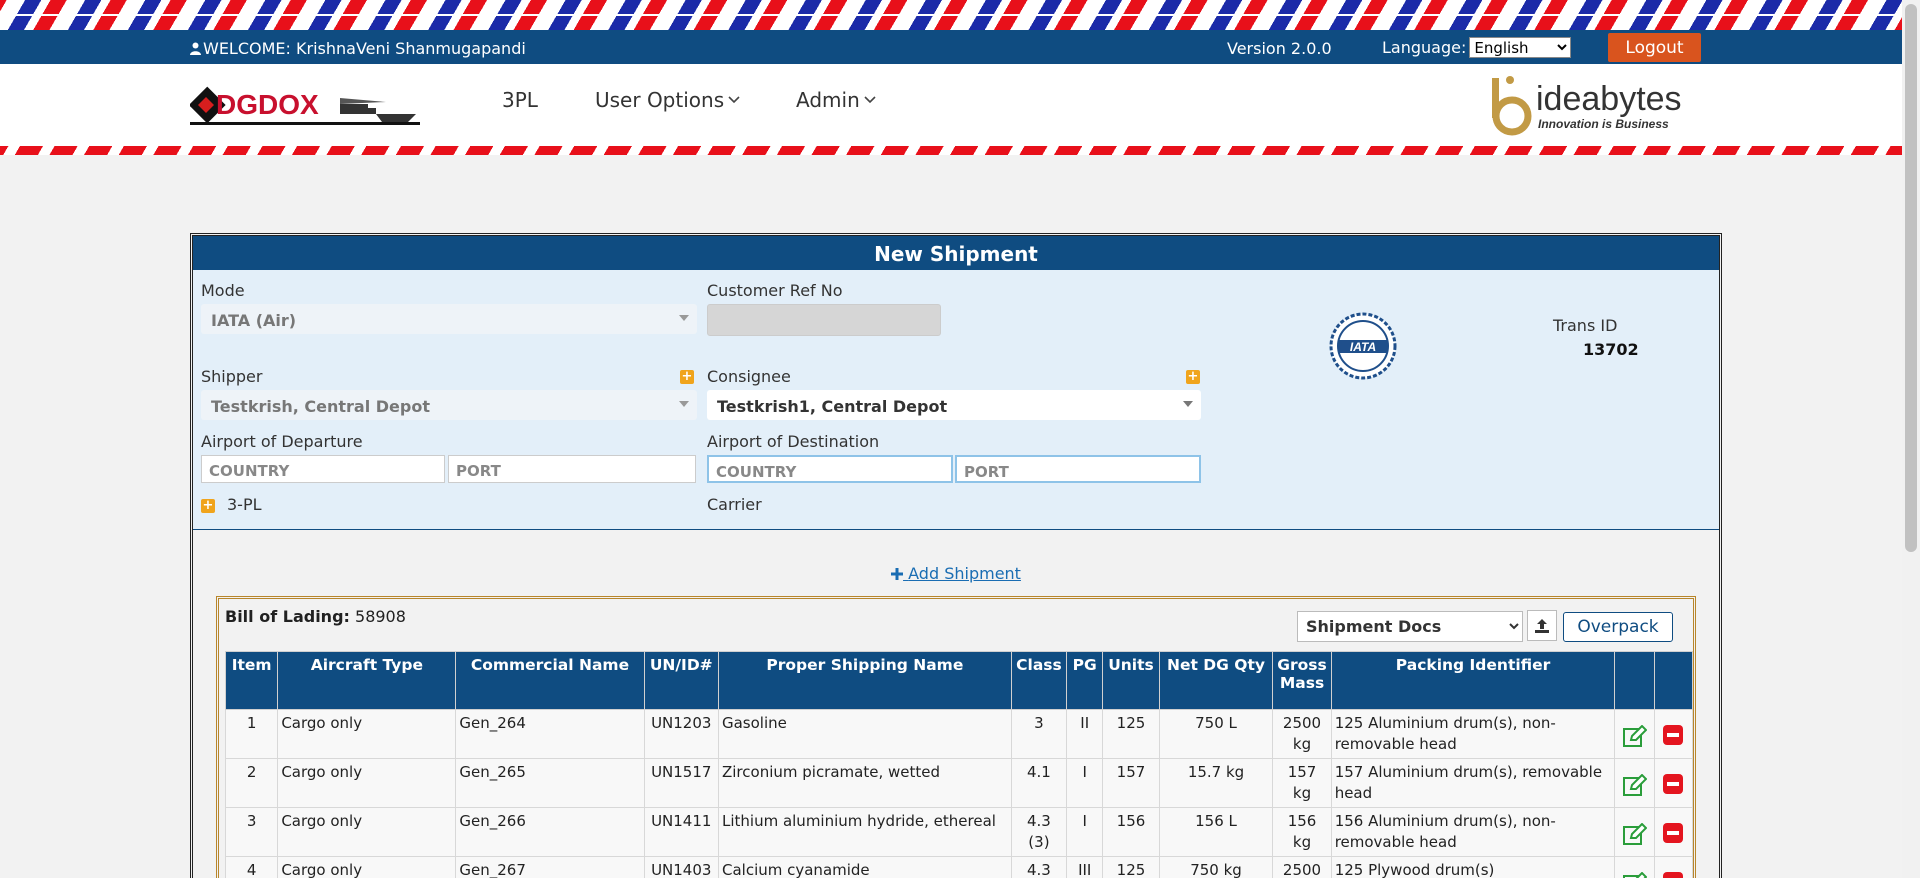 The height and width of the screenshot is (878, 1920). Describe the element at coordinates (734, 504) in the screenshot. I see `carrier-label: Carrier` at that location.